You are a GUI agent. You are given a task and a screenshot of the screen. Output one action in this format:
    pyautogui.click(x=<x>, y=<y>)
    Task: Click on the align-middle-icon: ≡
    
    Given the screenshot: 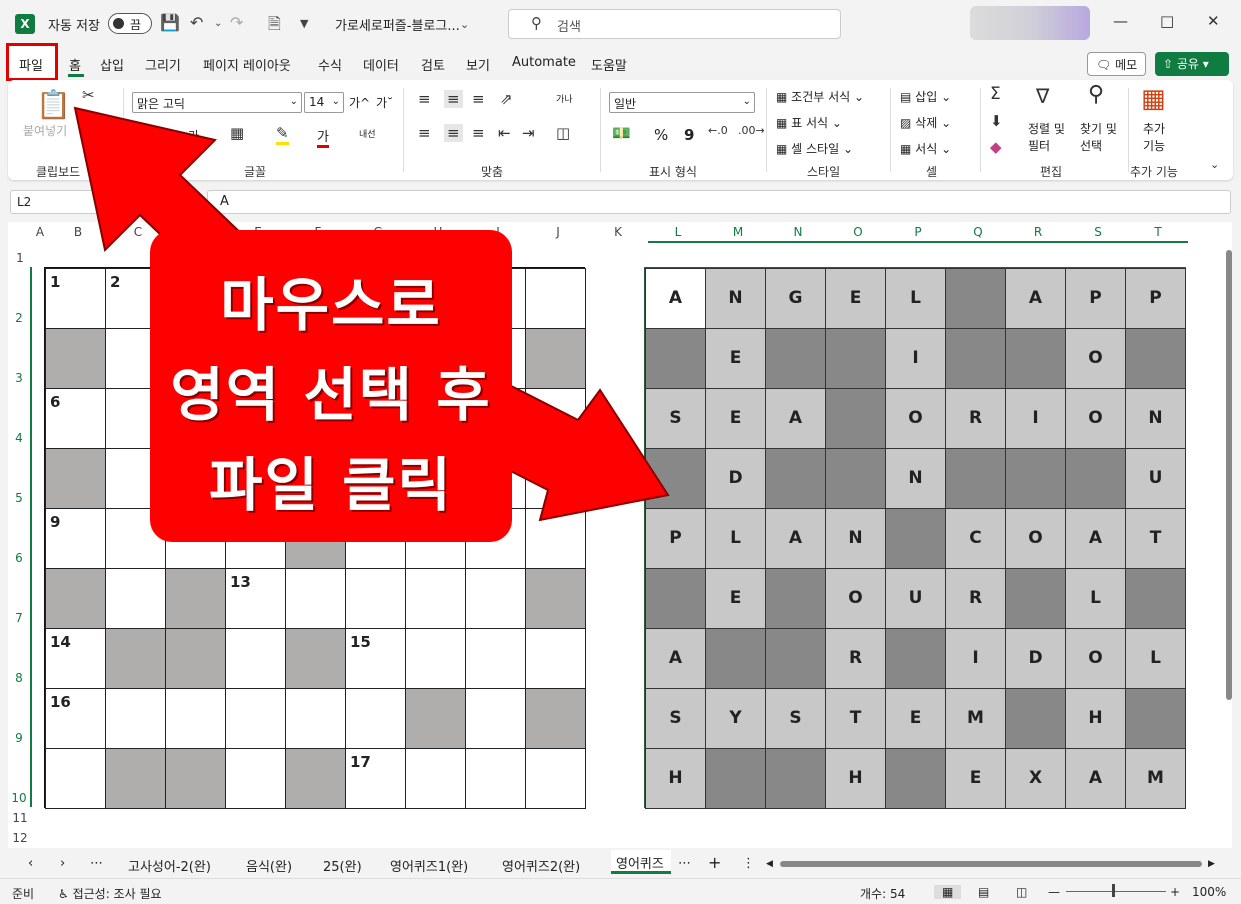 What is the action you would take?
    pyautogui.click(x=453, y=99)
    